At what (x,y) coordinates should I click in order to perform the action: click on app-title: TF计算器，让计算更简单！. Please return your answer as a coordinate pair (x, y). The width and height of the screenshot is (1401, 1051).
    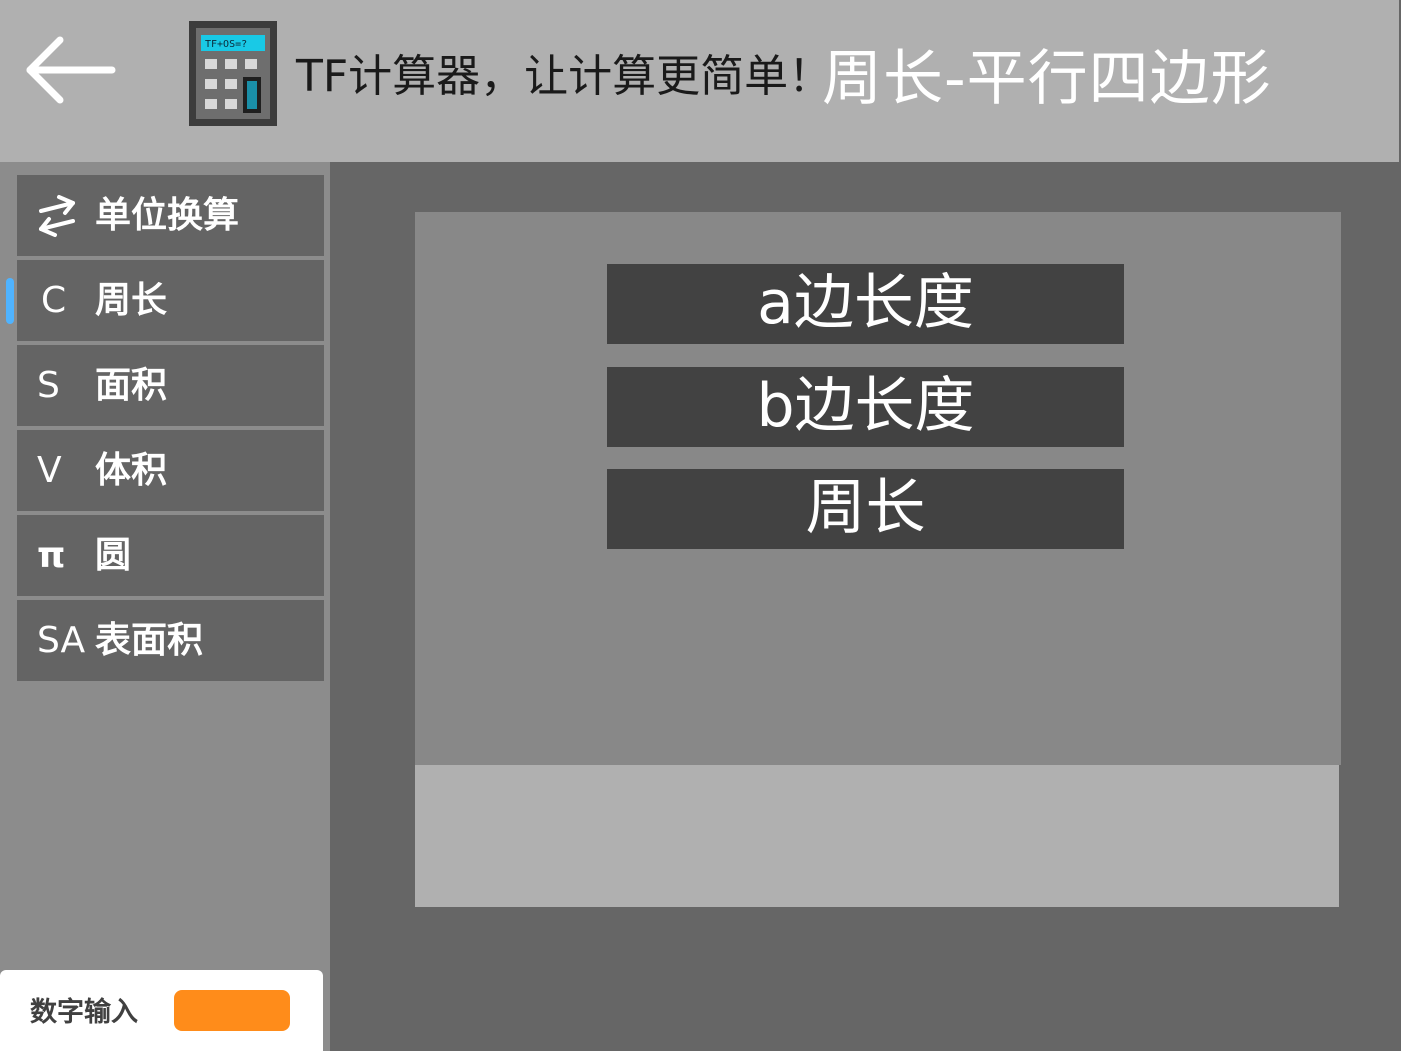
    Looking at the image, I should click on (564, 76).